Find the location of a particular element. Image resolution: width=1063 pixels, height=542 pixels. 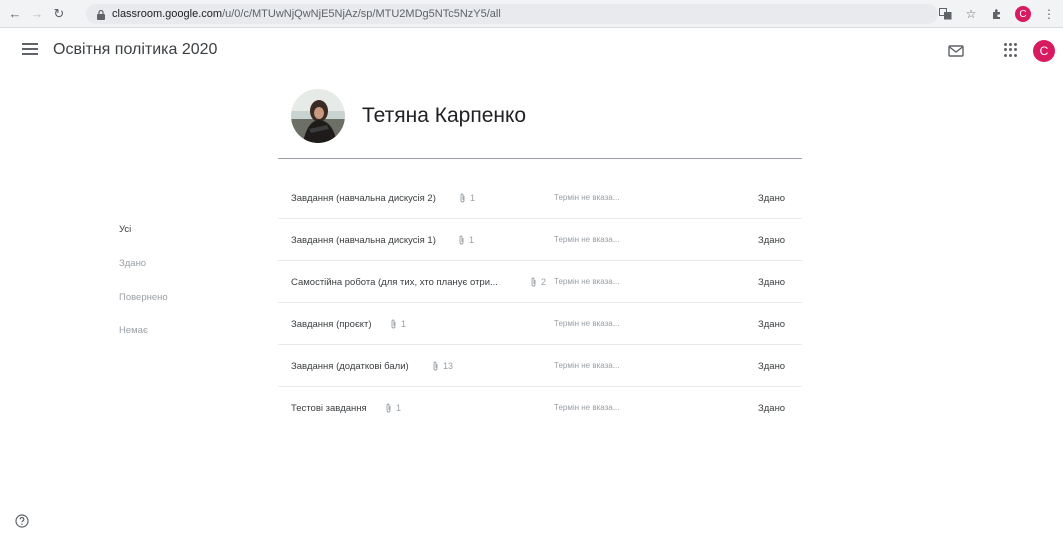

google-apps-icon is located at coordinates (1011, 50).